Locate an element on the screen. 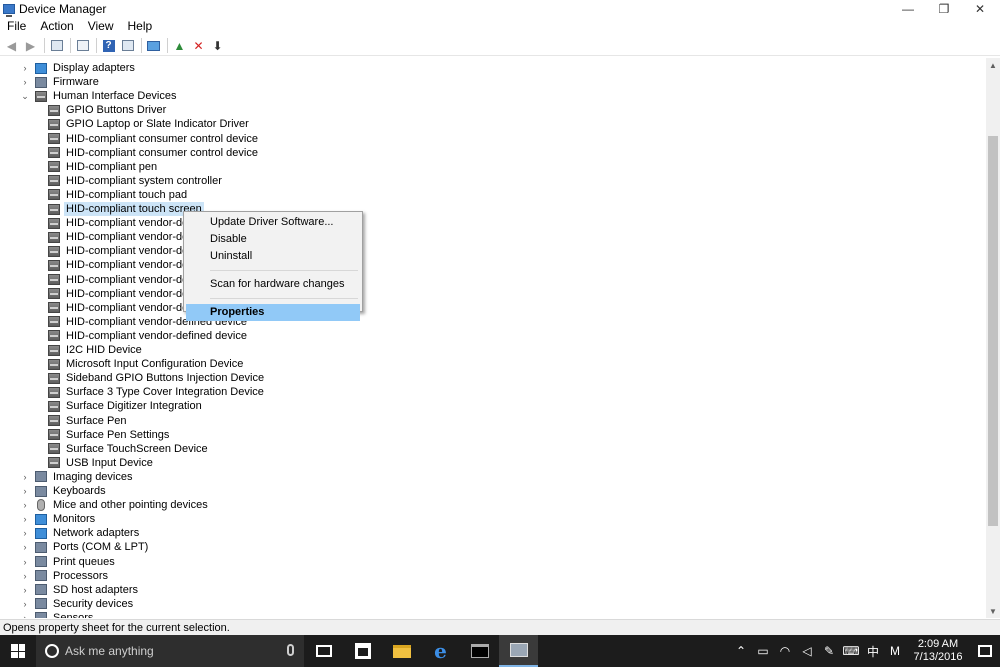 This screenshot has width=1000, height=667. tree-category: › Ports (COM & LPT) is located at coordinates (85, 547).